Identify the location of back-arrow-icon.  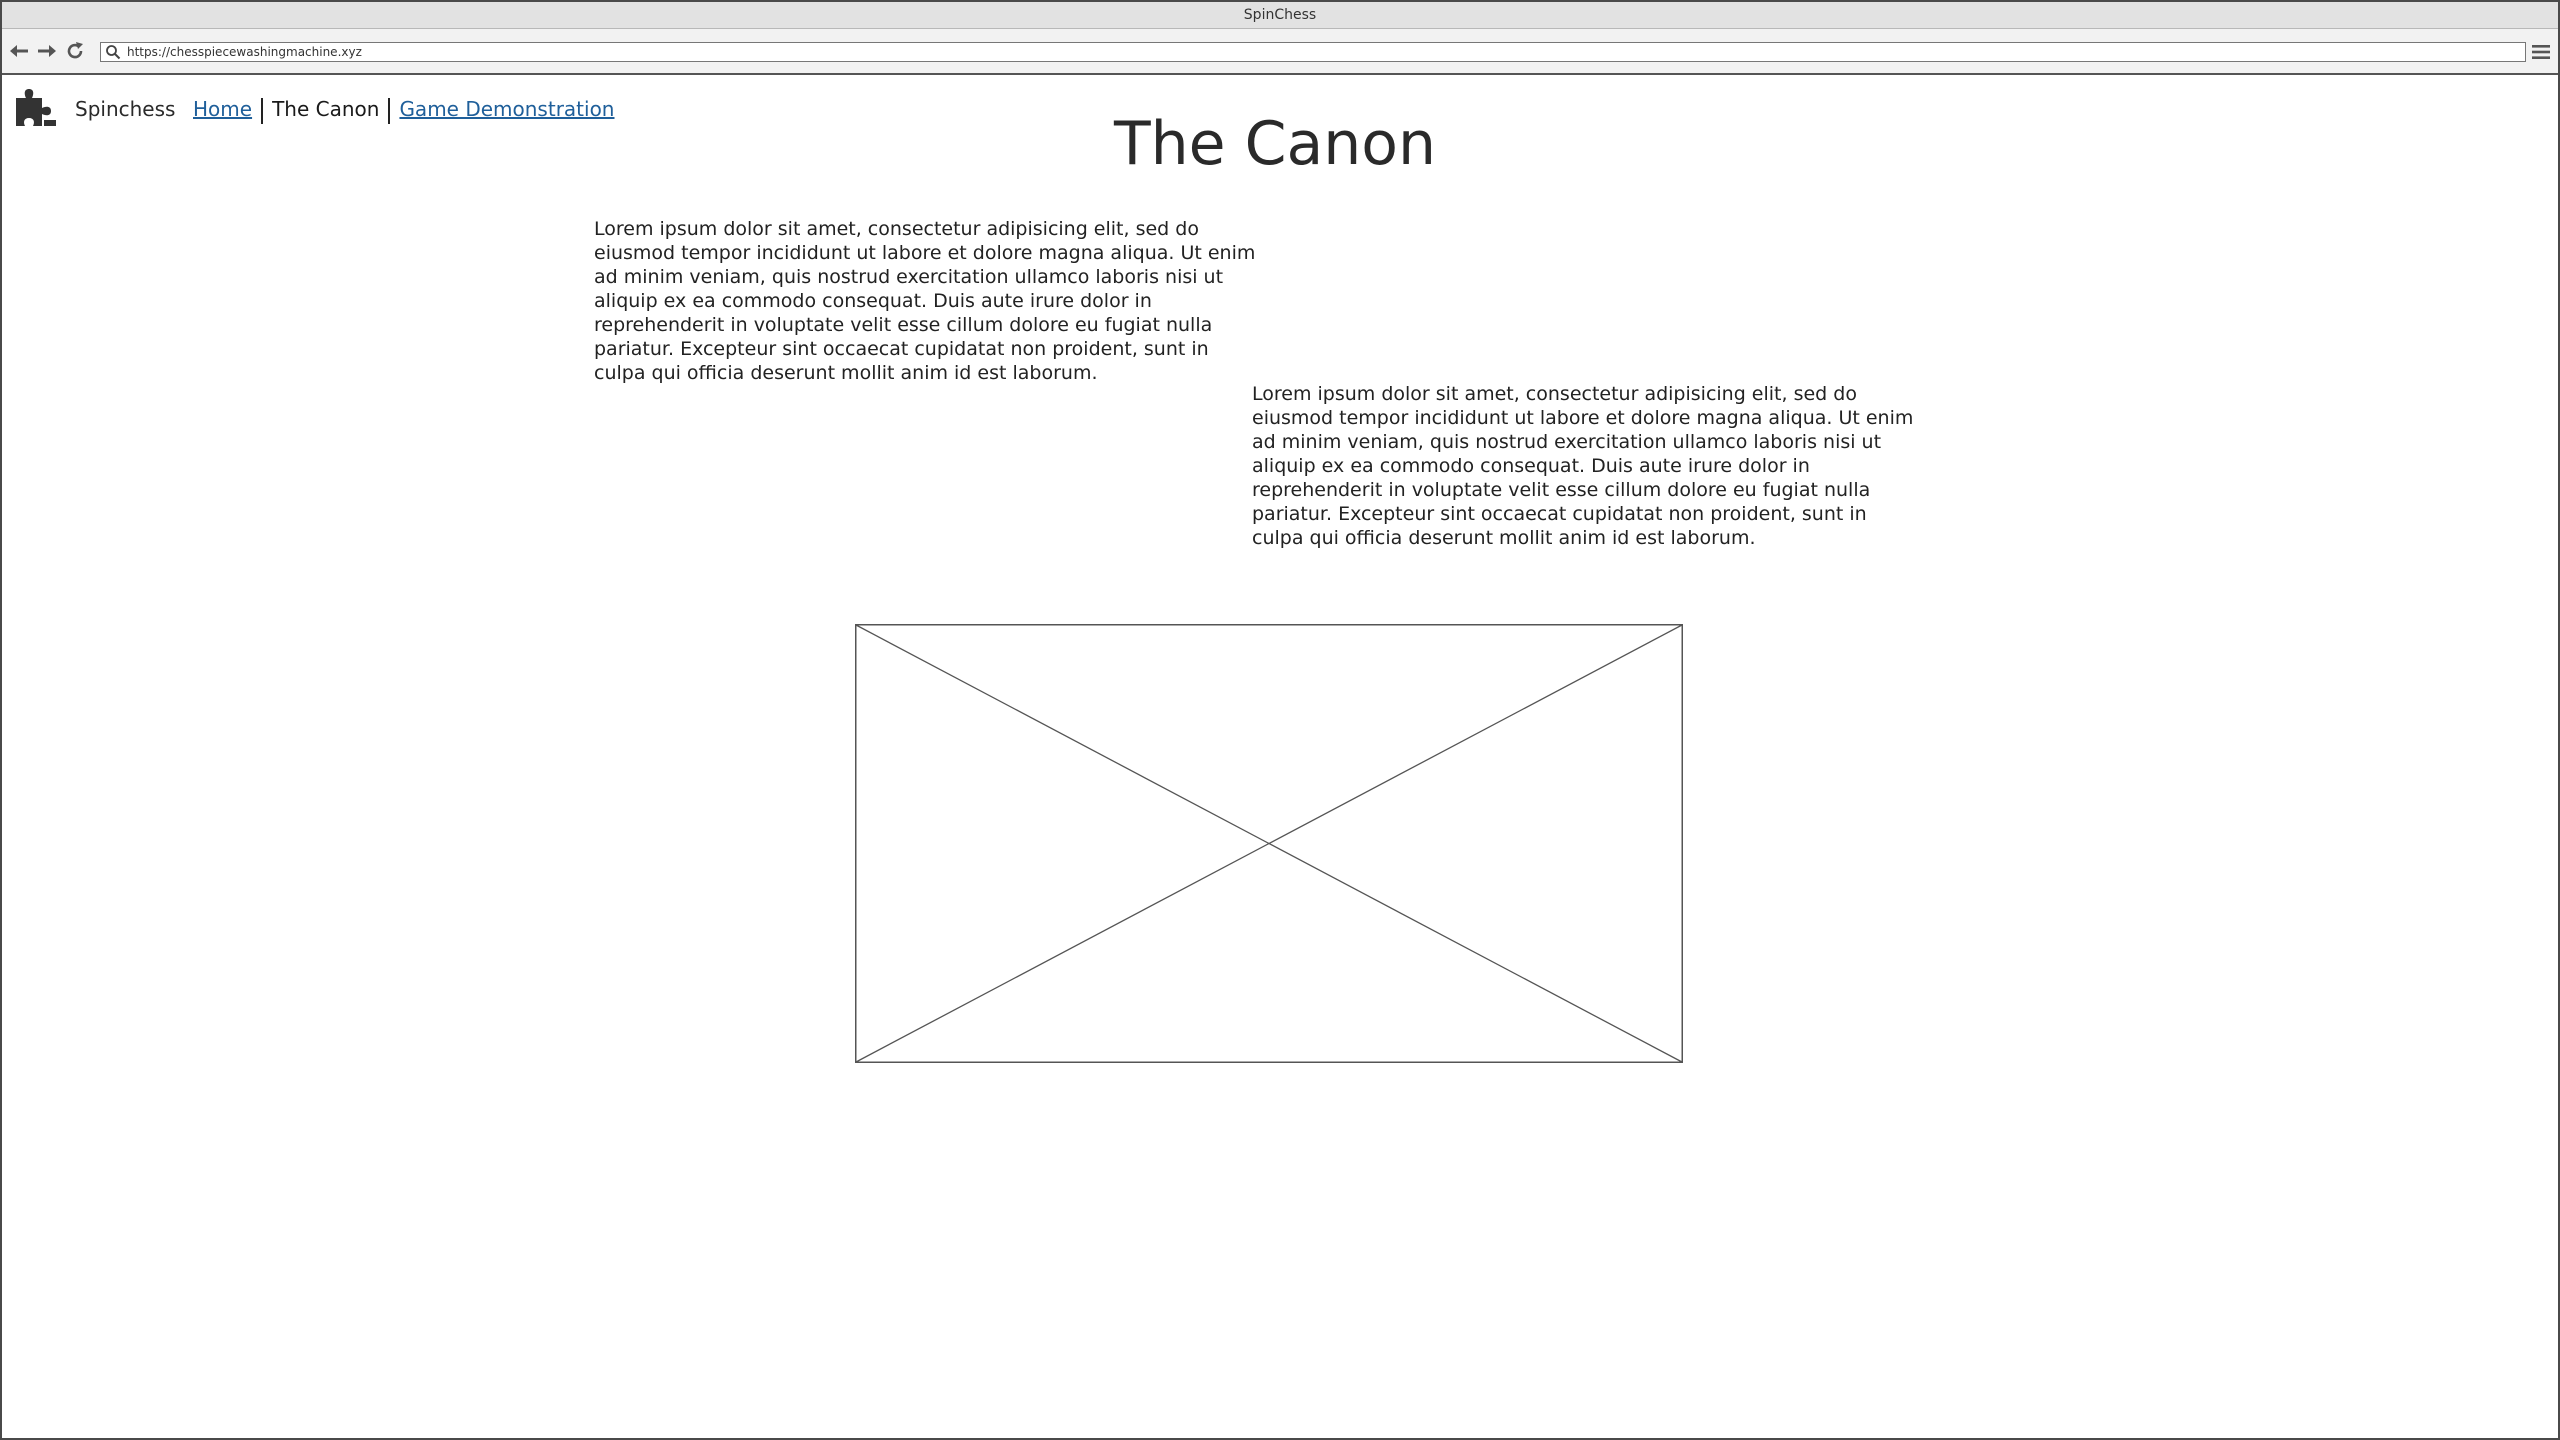
(20, 51).